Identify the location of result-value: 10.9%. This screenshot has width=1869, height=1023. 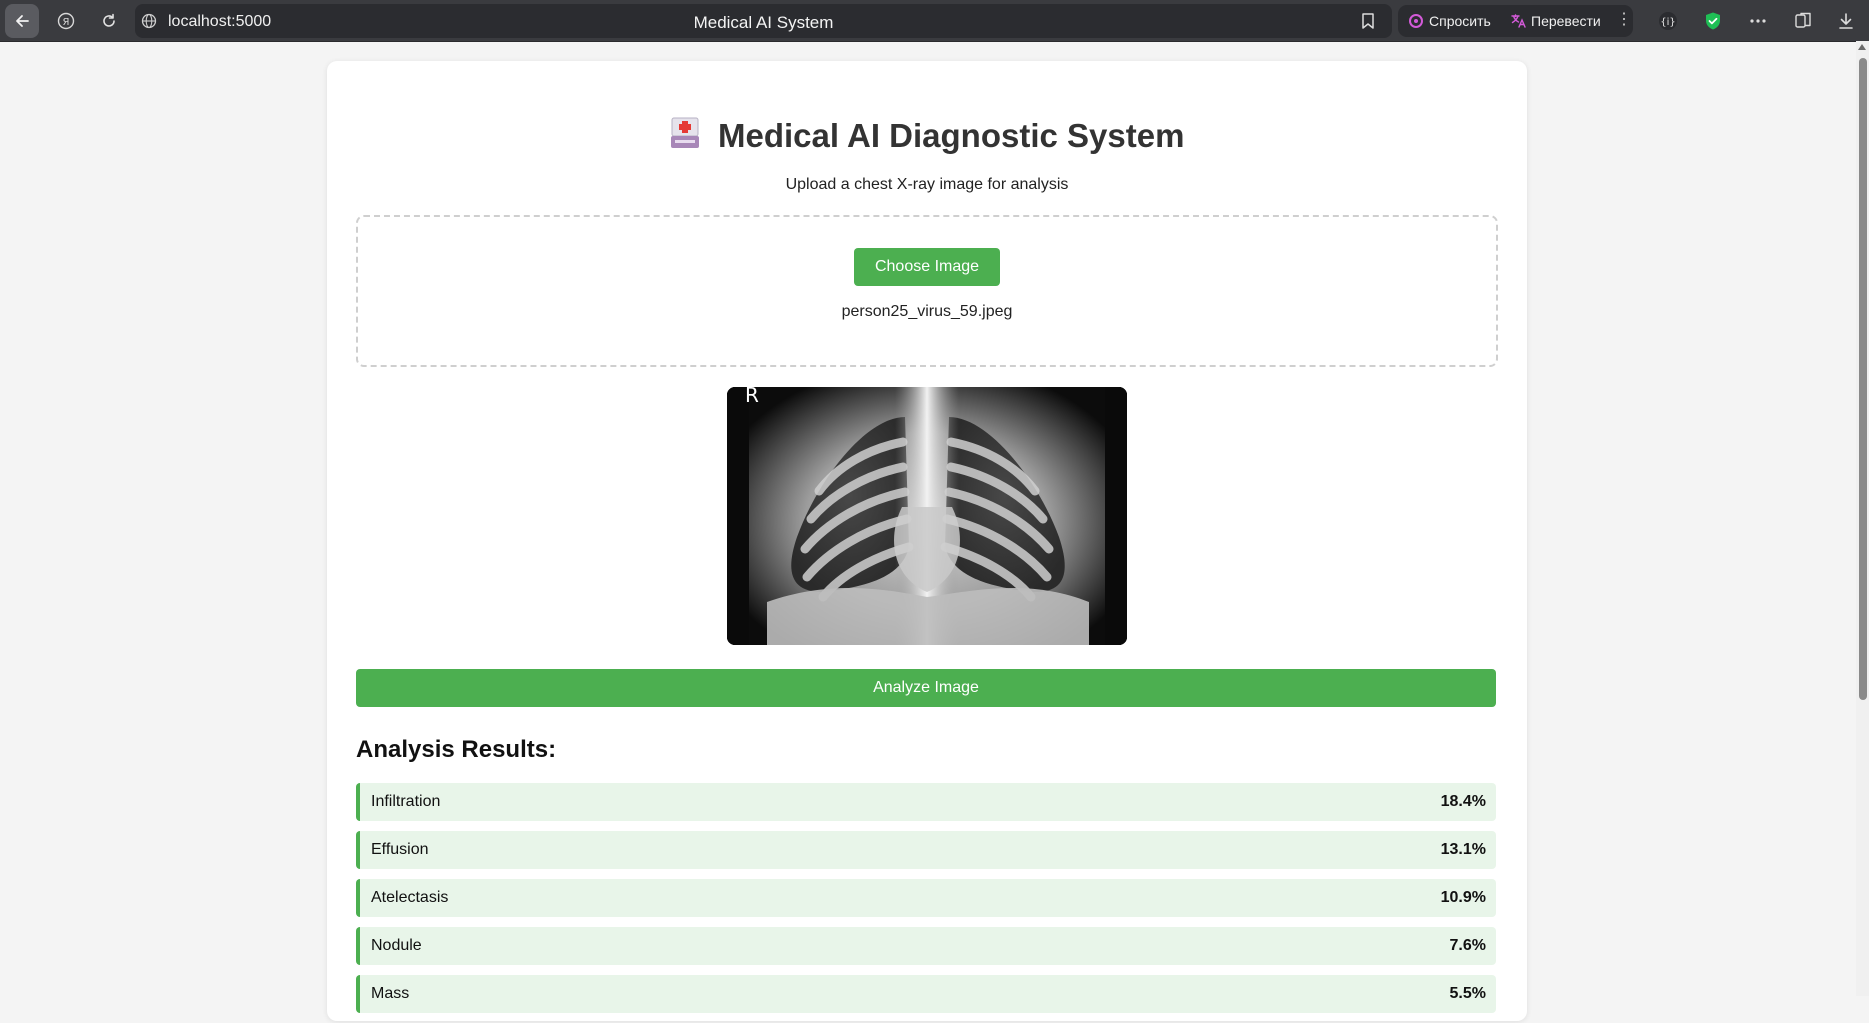
(1463, 897).